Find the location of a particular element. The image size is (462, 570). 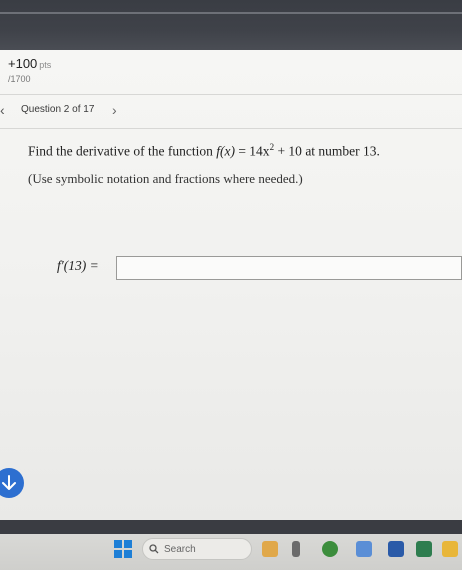

taskbar: Search is located at coordinates (231, 552).